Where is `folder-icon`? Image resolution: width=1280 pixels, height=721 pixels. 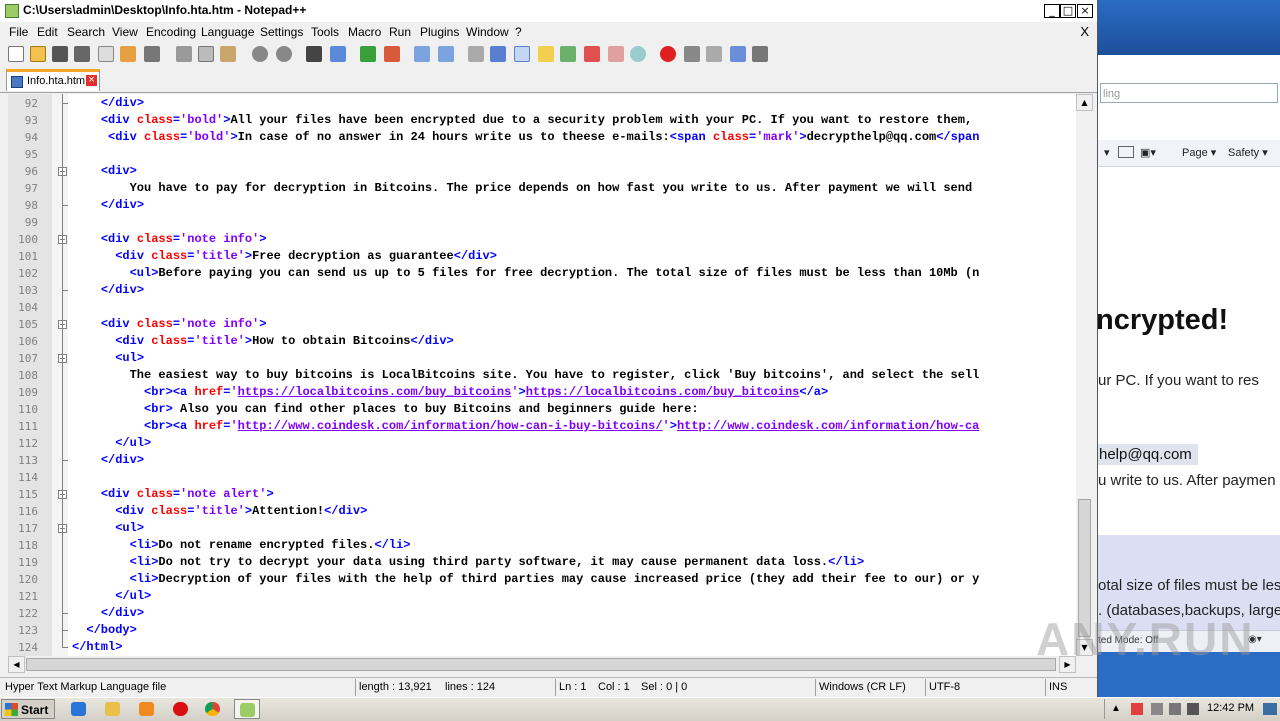
folder-icon is located at coordinates (112, 709).